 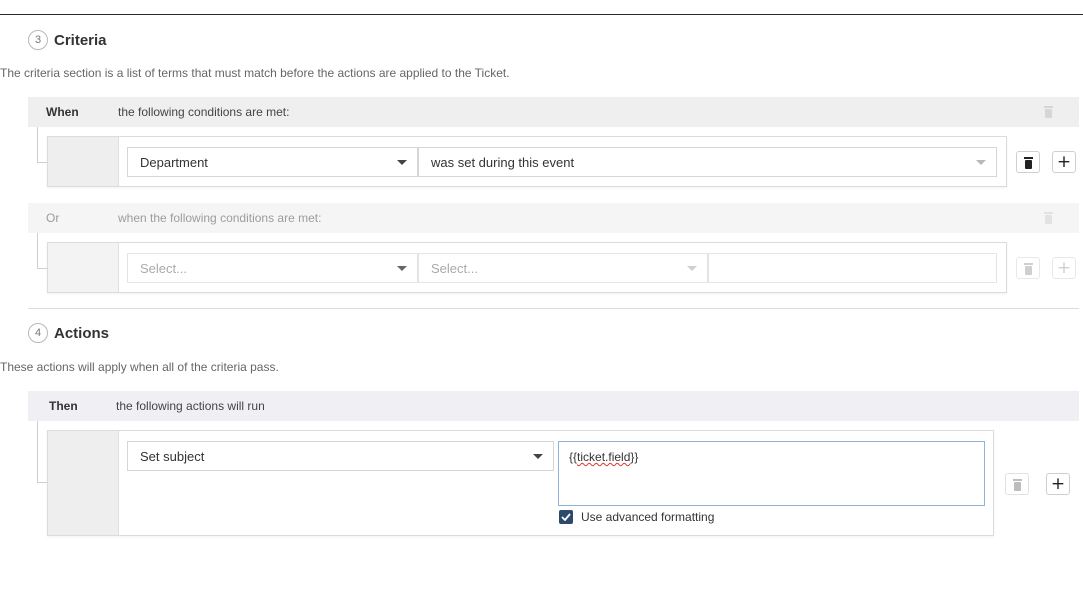 I want to click on template-open-braces: {{, so click(x=573, y=457).